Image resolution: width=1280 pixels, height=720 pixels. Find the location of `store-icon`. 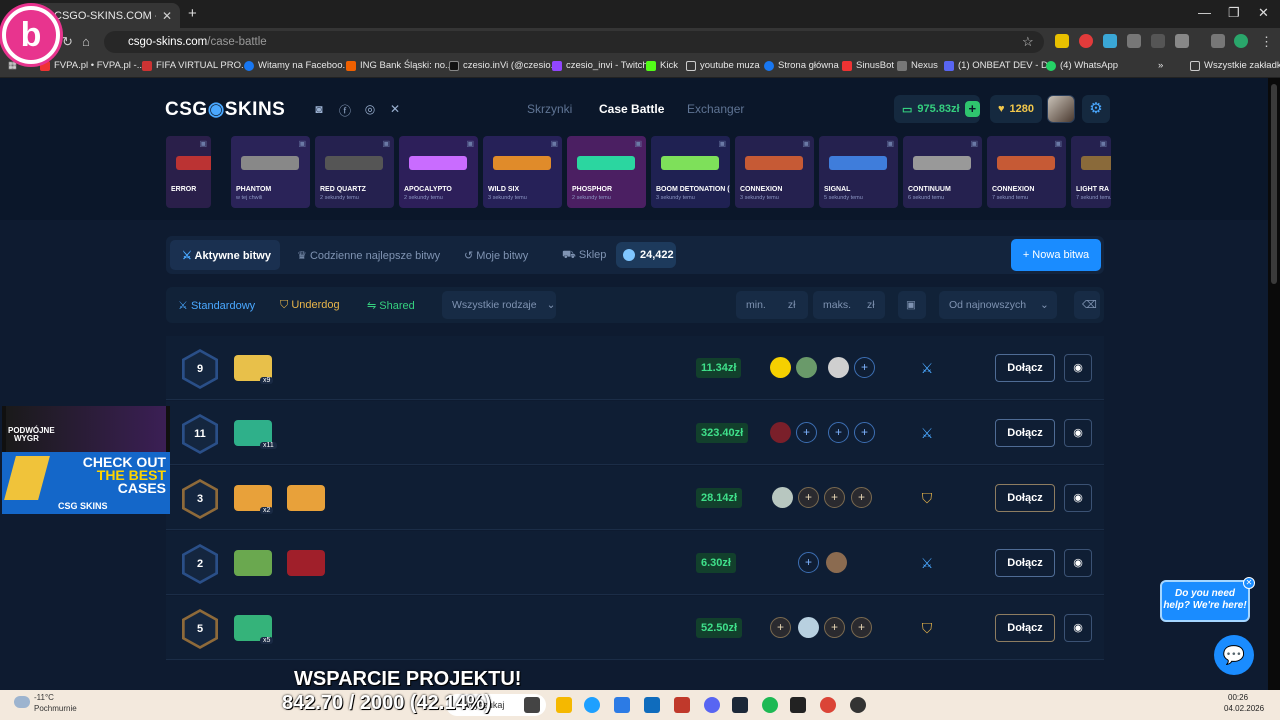

store-icon is located at coordinates (622, 705).